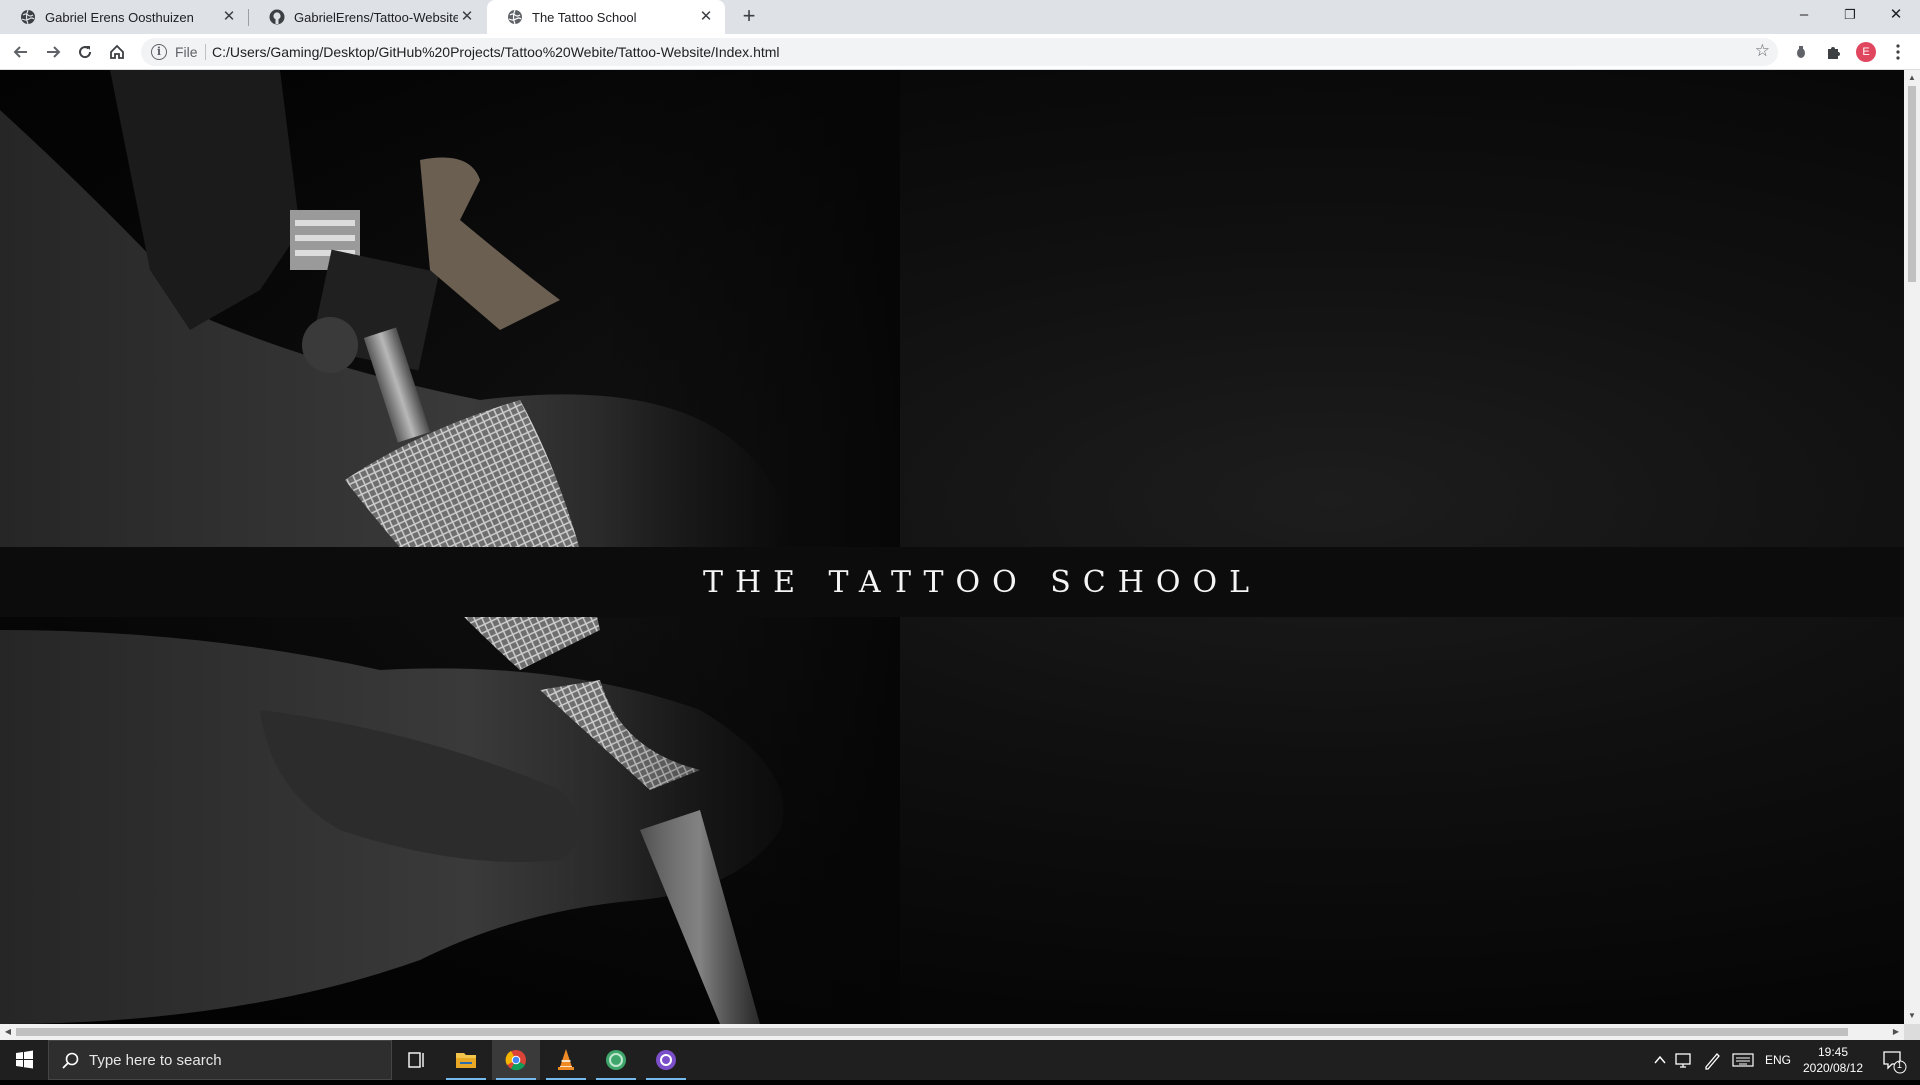 This screenshot has width=1920, height=1085. I want to click on clock-time: 19:45, so click(1833, 1052).